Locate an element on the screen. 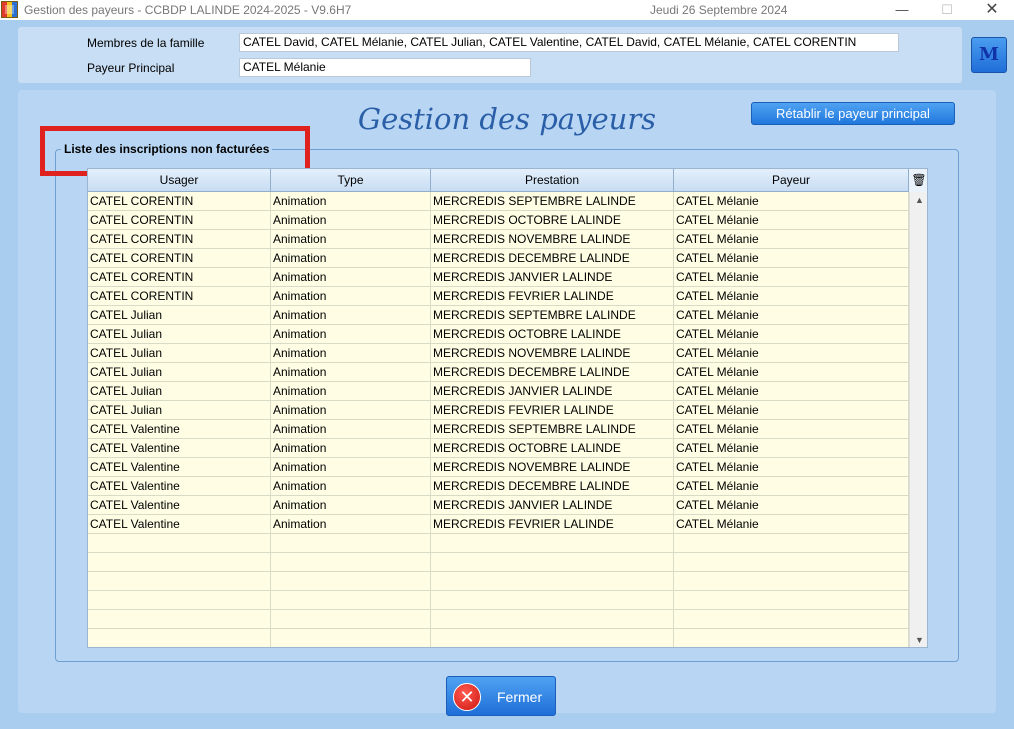 The image size is (1014, 729). window-date: Jeudi 26 Septembre 2024 is located at coordinates (719, 10).